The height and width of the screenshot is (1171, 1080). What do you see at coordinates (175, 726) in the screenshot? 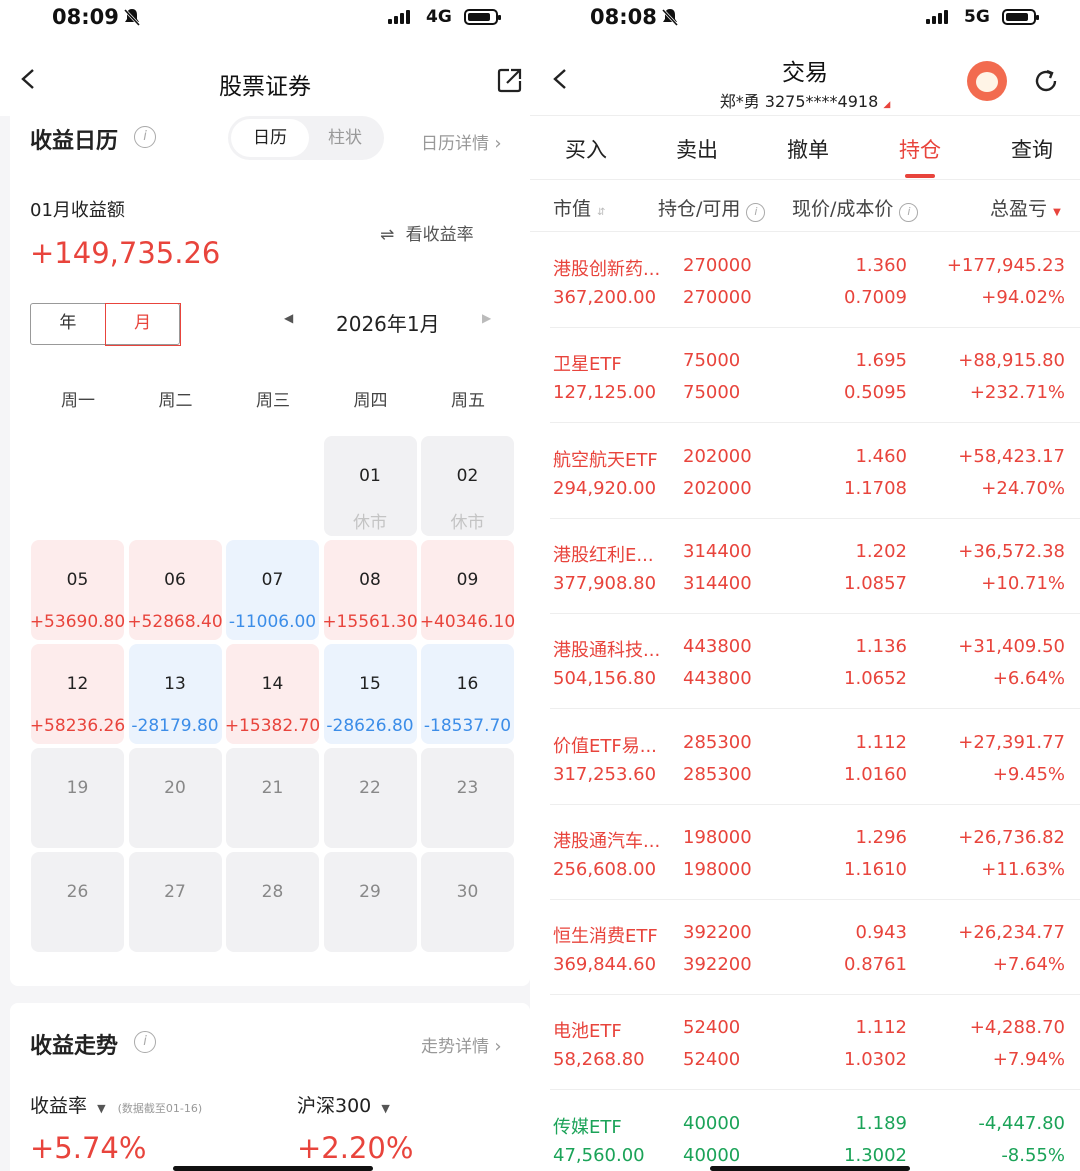
I see `calendar-day-pnl: -28179.80` at bounding box center [175, 726].